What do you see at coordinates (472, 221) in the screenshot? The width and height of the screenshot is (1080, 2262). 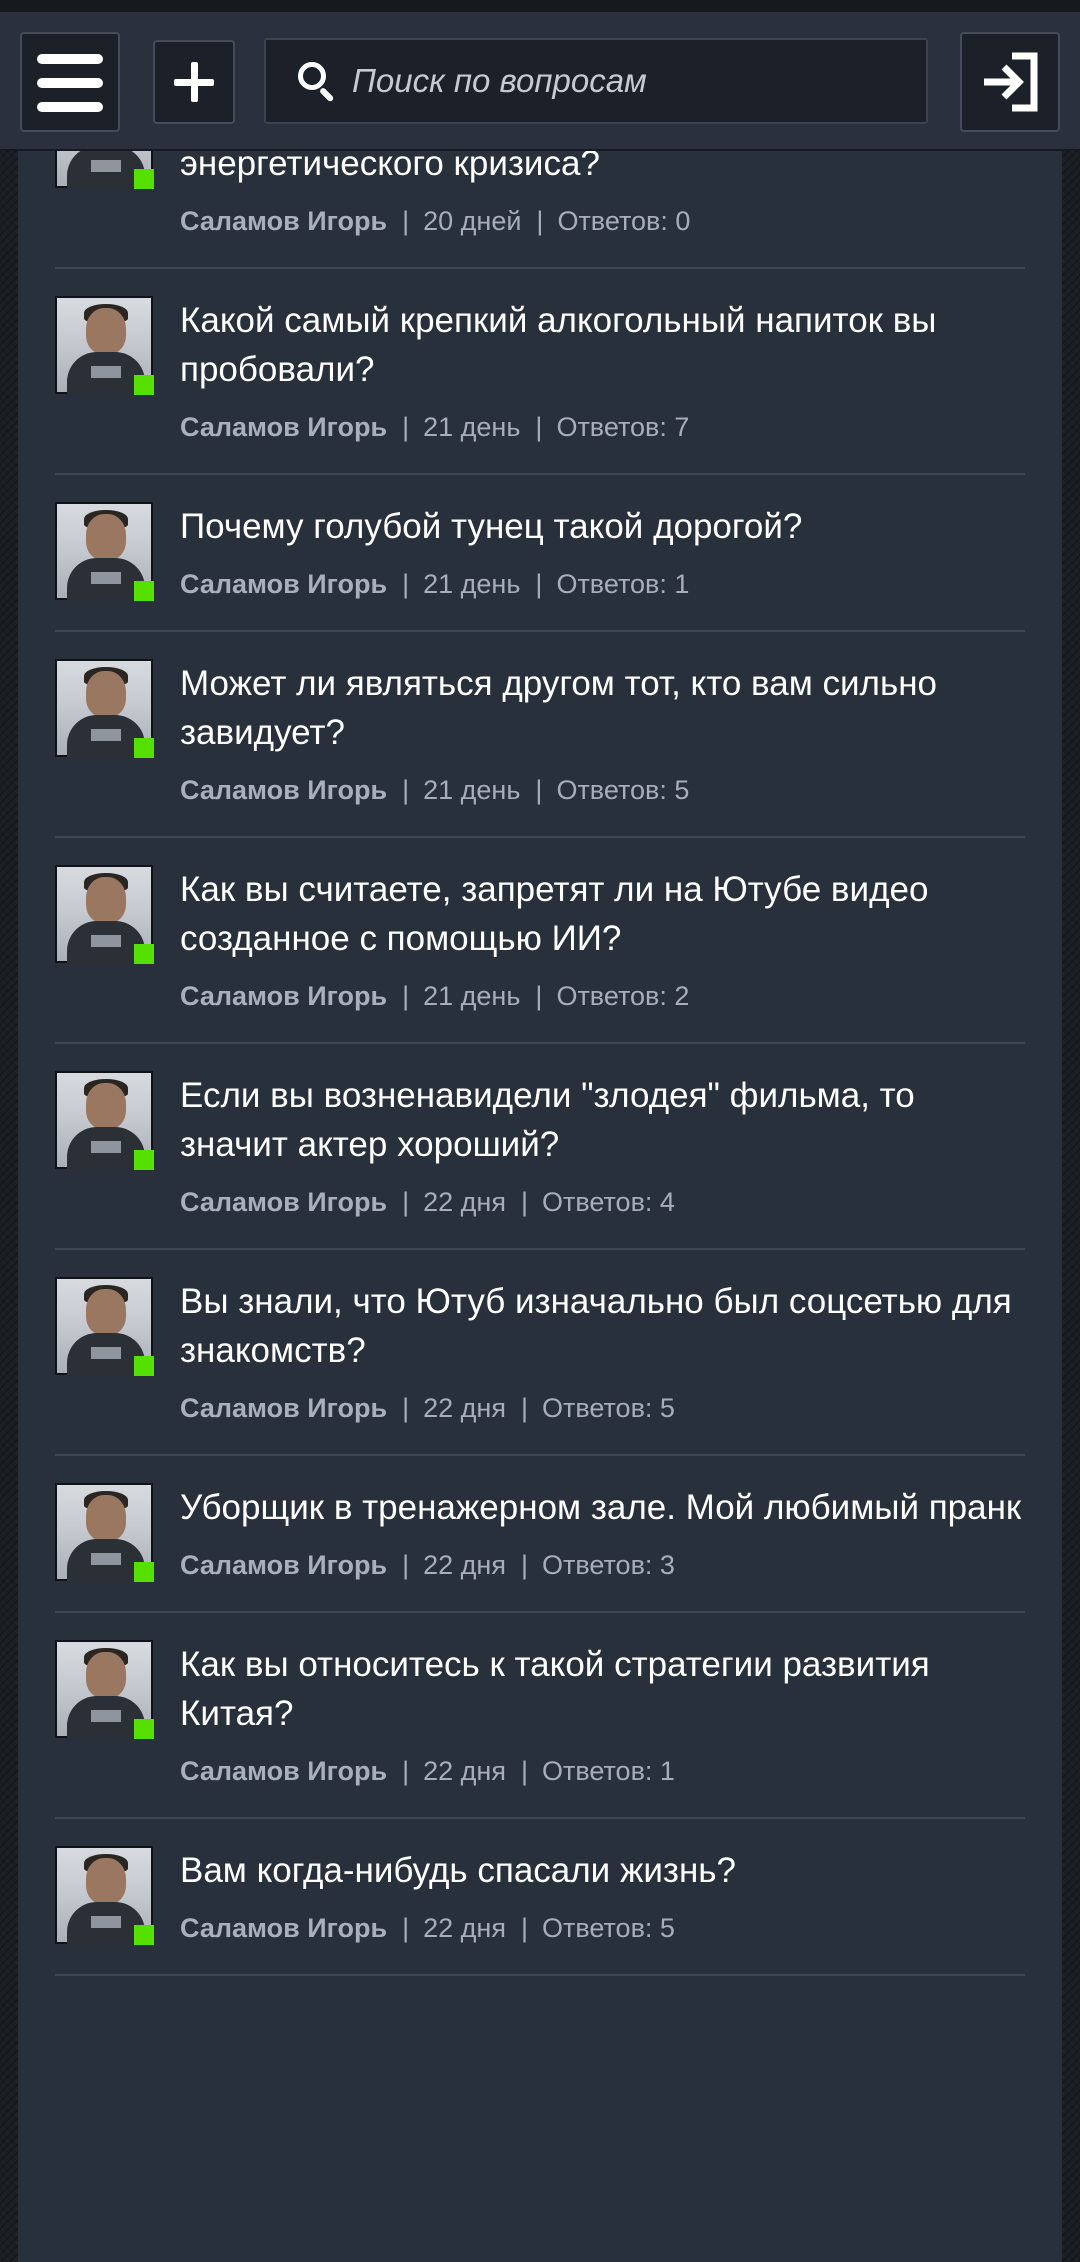 I see `question-age: 20 дней` at bounding box center [472, 221].